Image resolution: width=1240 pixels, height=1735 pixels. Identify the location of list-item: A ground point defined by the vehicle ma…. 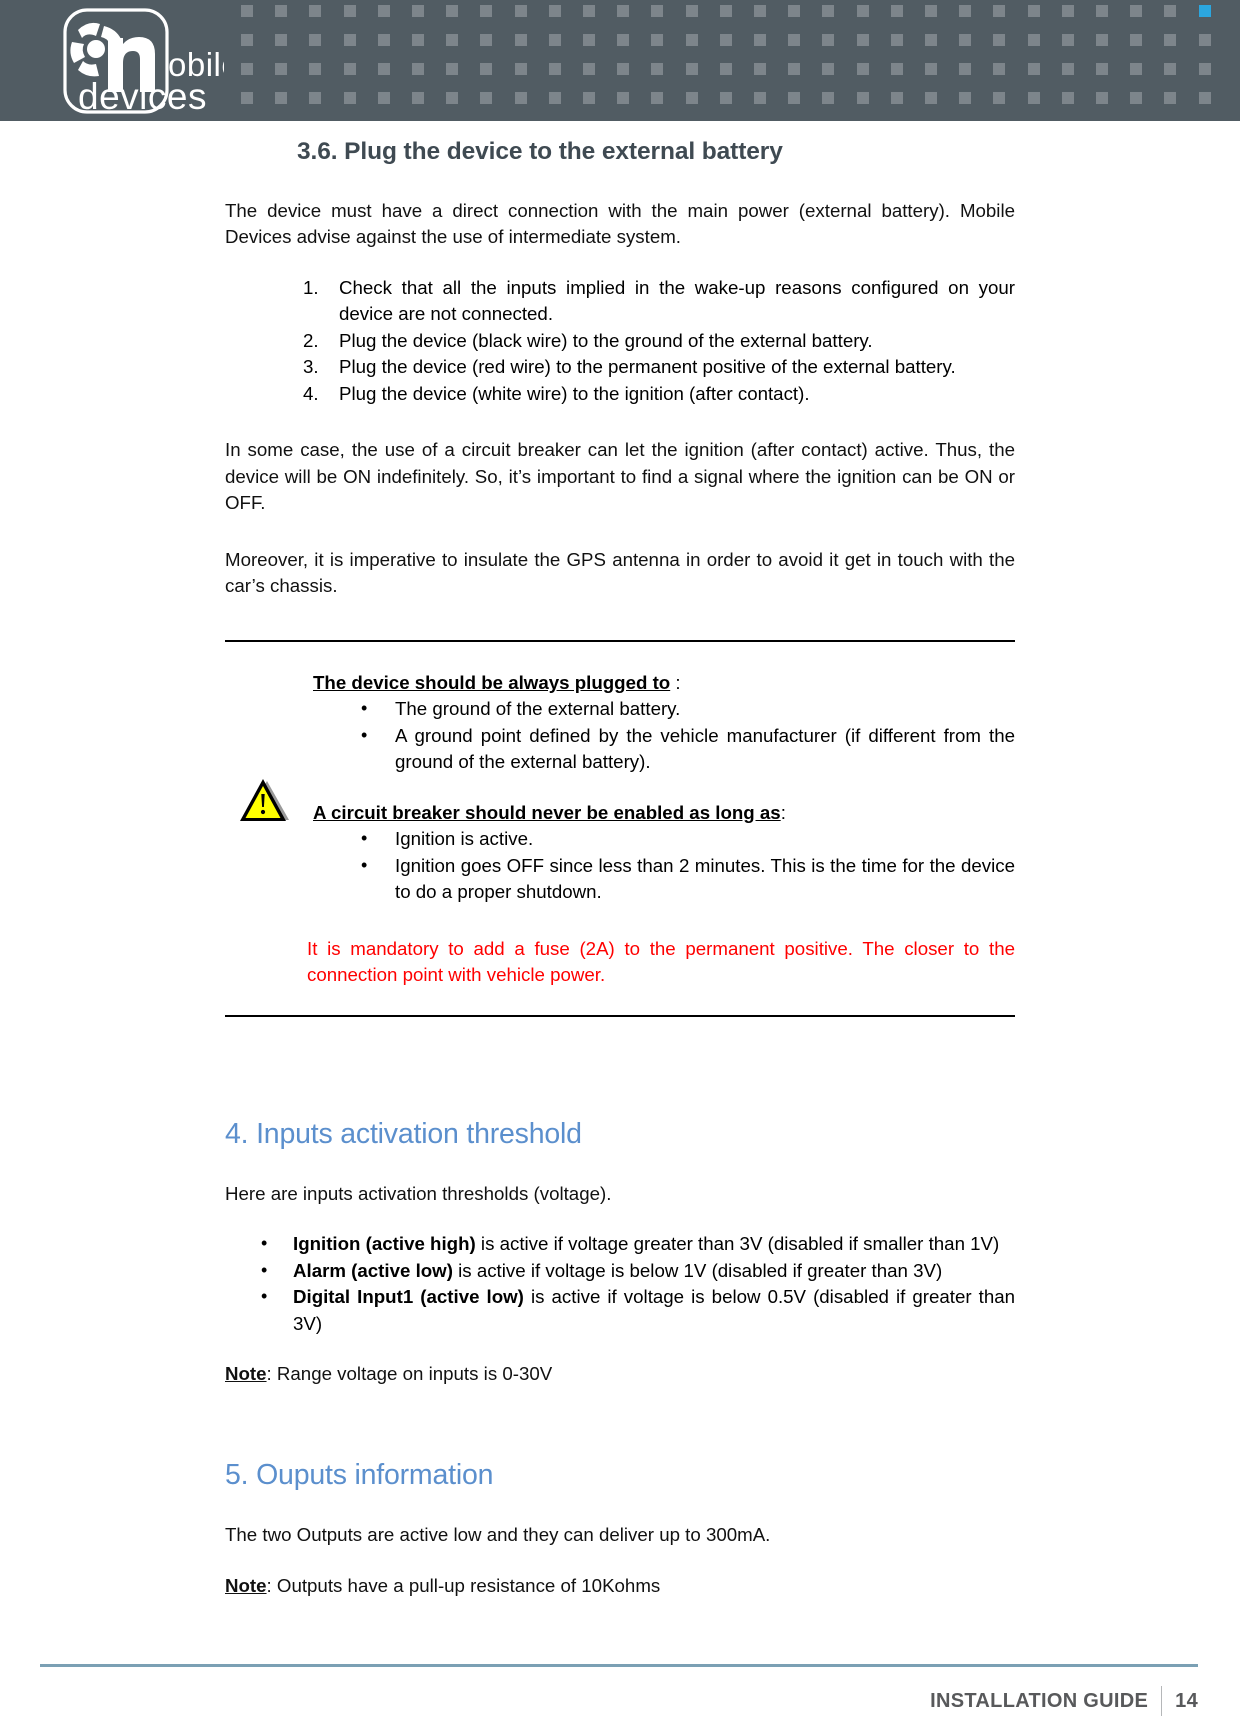
(685, 749).